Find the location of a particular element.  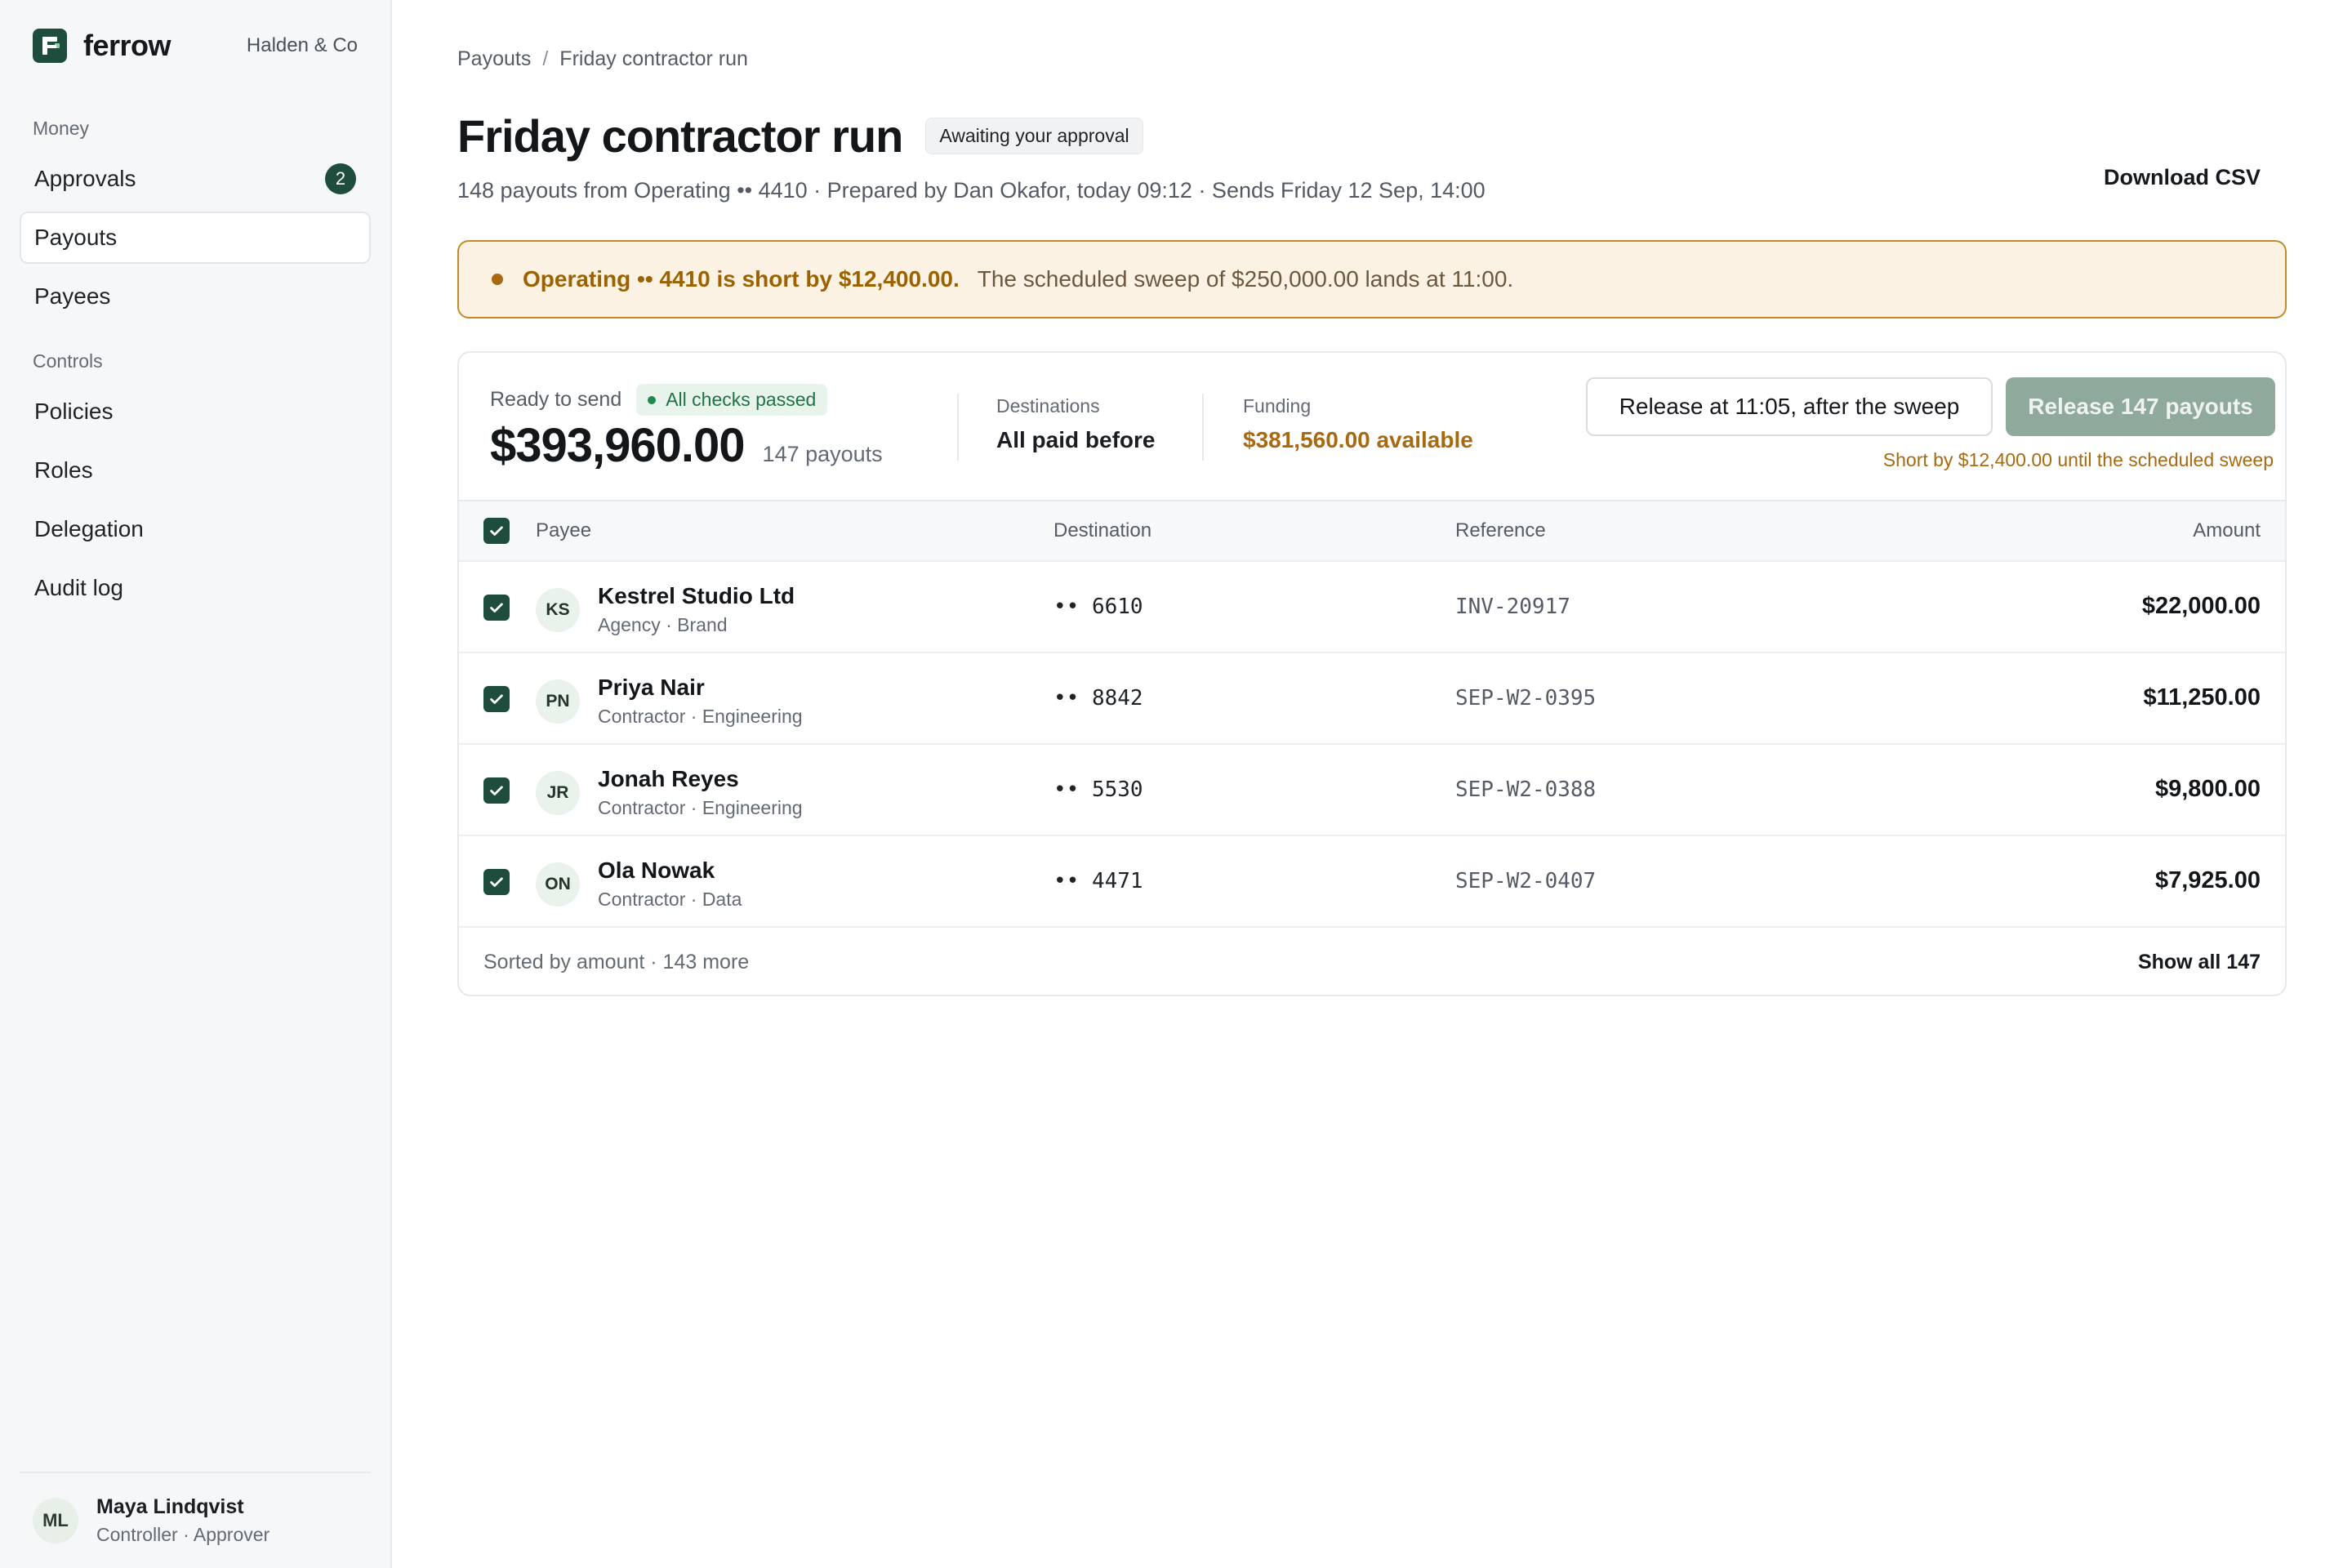

payee-name: Priya Nair is located at coordinates (651, 687).